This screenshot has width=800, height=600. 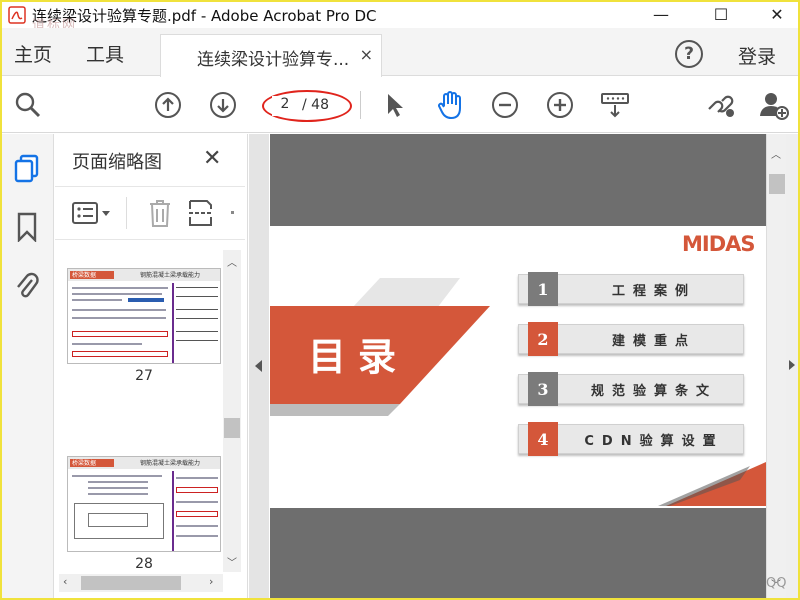 I want to click on list-options-icon, so click(x=91, y=213).